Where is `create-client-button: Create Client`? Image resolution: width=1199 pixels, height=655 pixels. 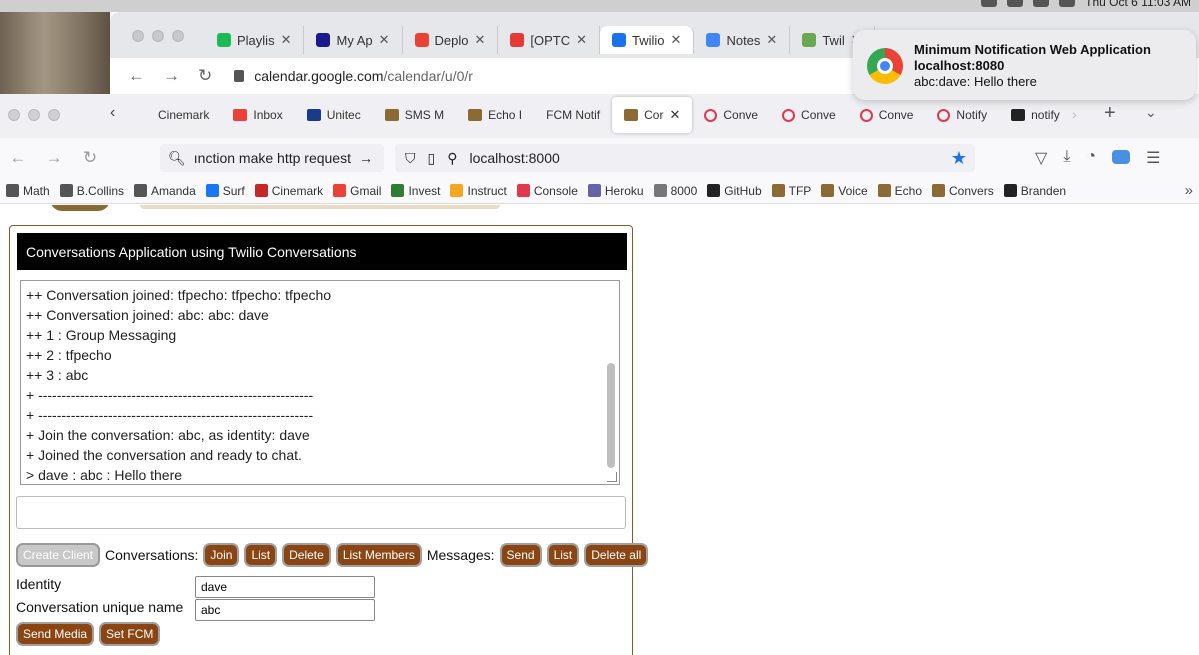
create-client-button: Create Client is located at coordinates (58, 555).